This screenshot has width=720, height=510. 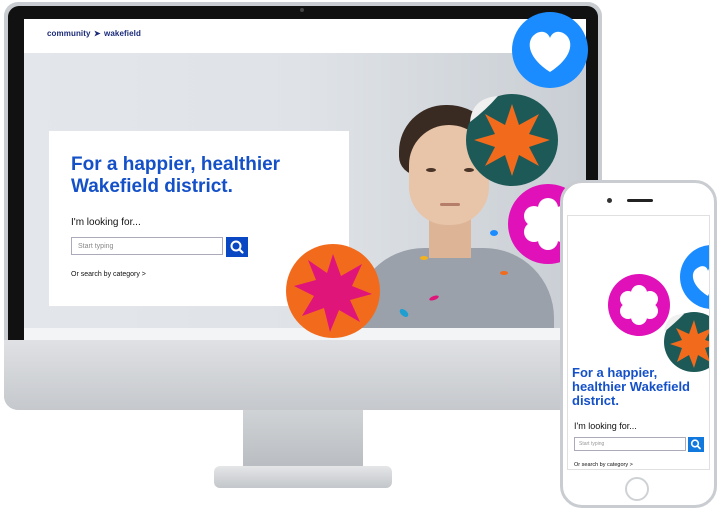 What do you see at coordinates (431, 170) in the screenshot?
I see `person-eye-left` at bounding box center [431, 170].